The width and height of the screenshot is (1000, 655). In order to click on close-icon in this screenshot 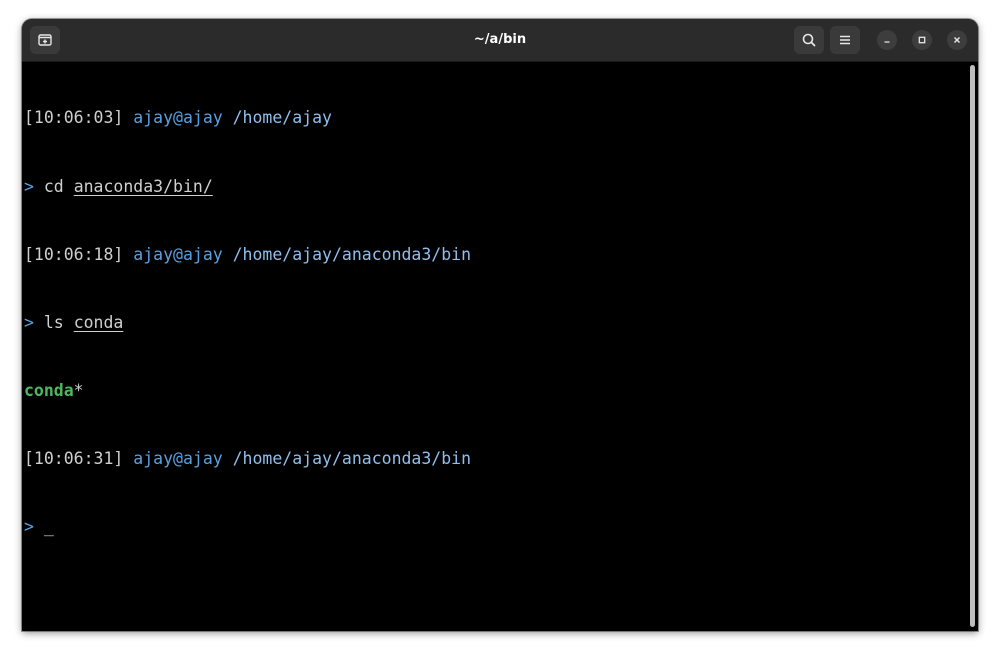, I will do `click(957, 40)`.